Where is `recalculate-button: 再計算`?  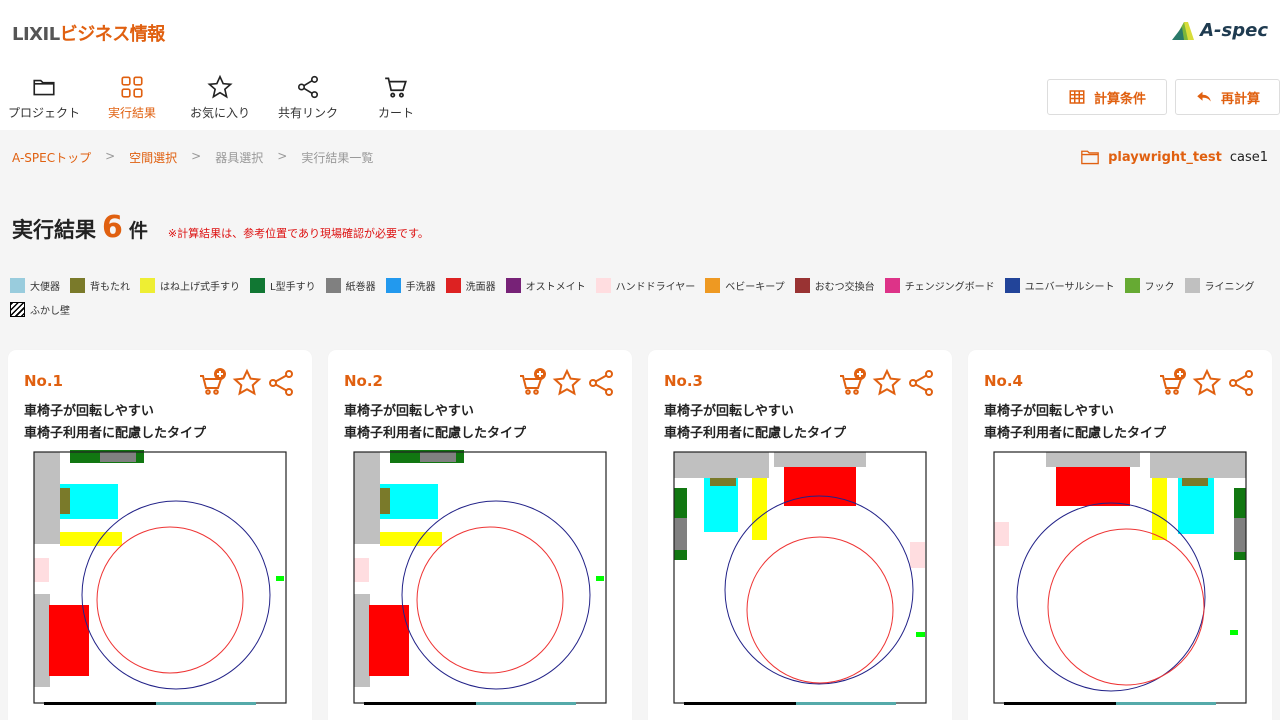
recalculate-button: 再計算 is located at coordinates (1227, 97).